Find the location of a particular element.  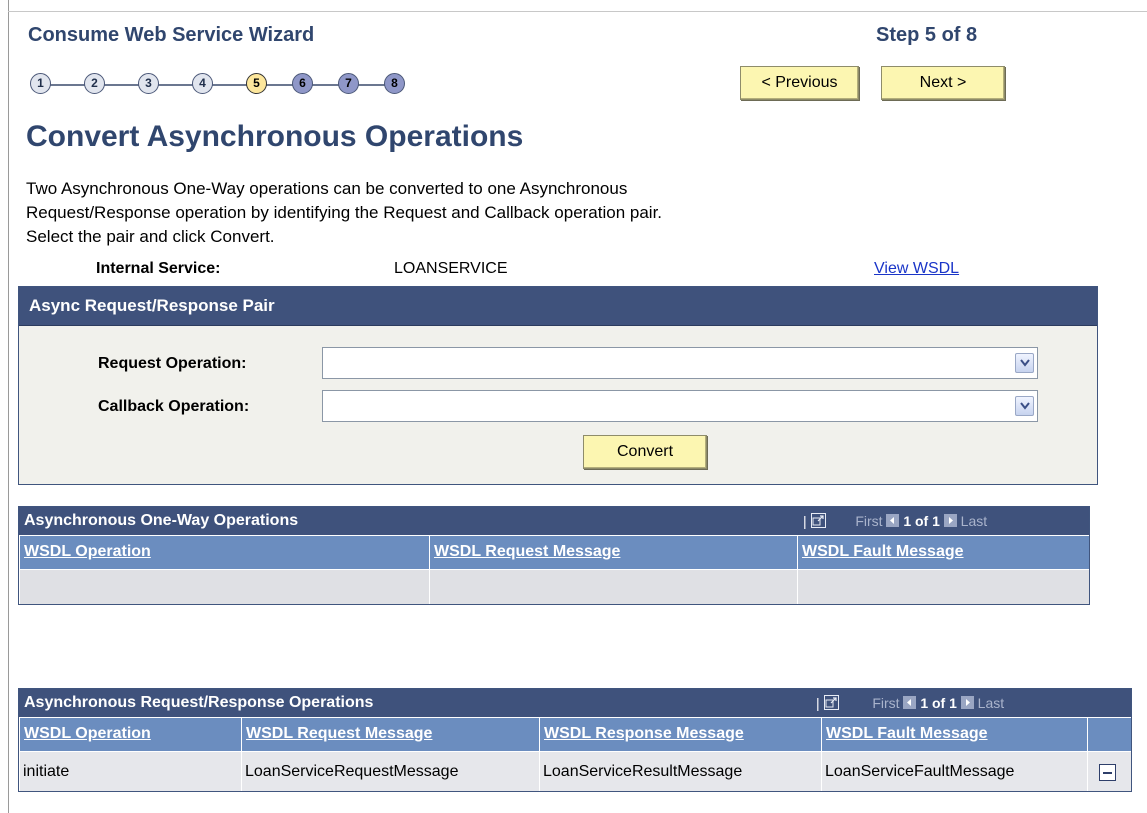

next-button: Next > is located at coordinates (943, 83).